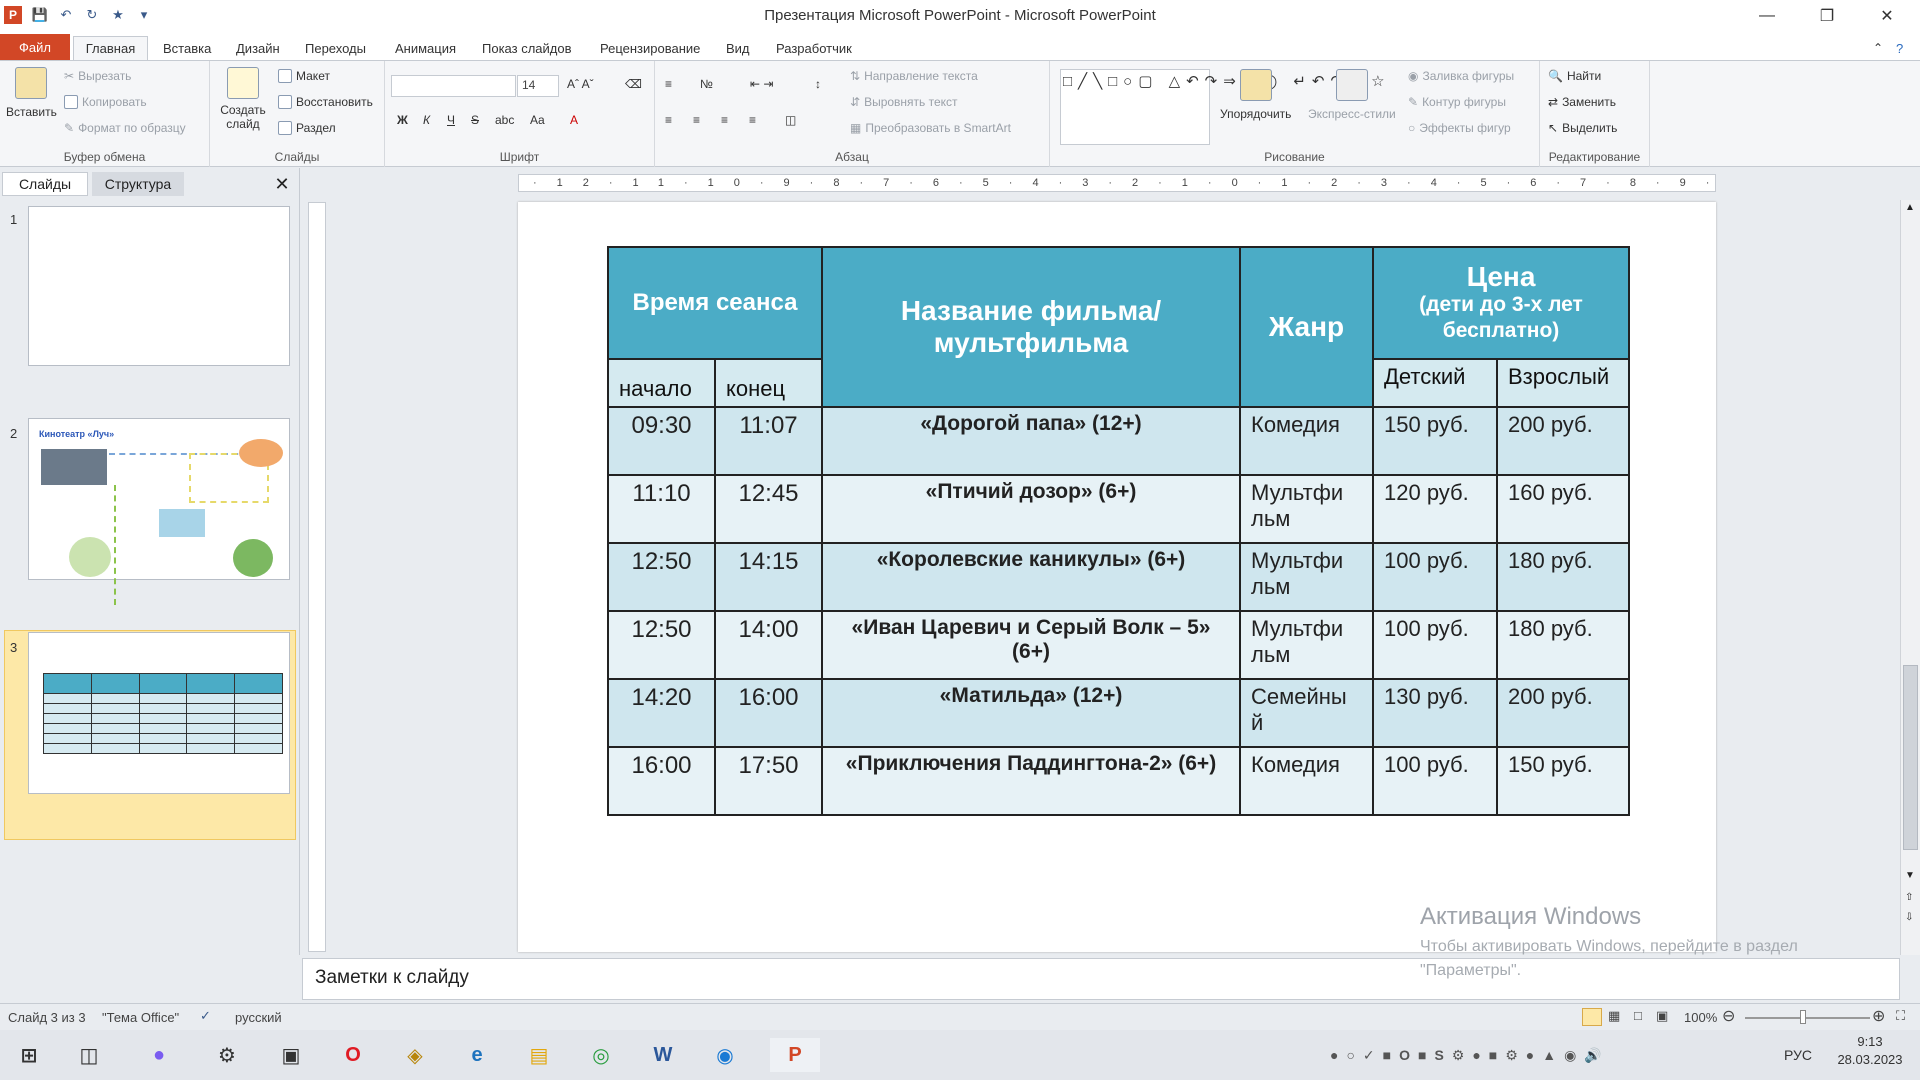 This screenshot has height=1080, width=1920. I want to click on maximize-icon: ❐, so click(1827, 16).